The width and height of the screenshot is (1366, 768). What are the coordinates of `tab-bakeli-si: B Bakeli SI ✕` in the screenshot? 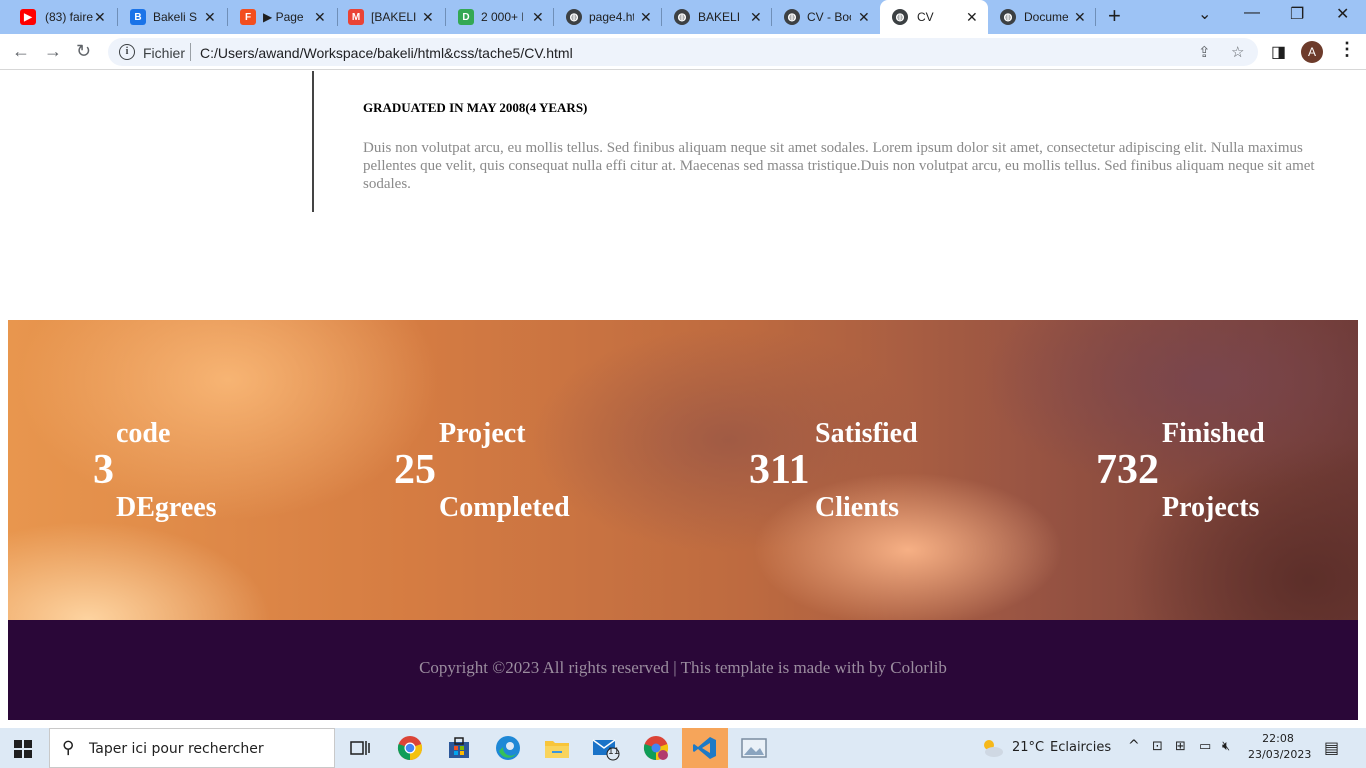 It's located at (173, 17).